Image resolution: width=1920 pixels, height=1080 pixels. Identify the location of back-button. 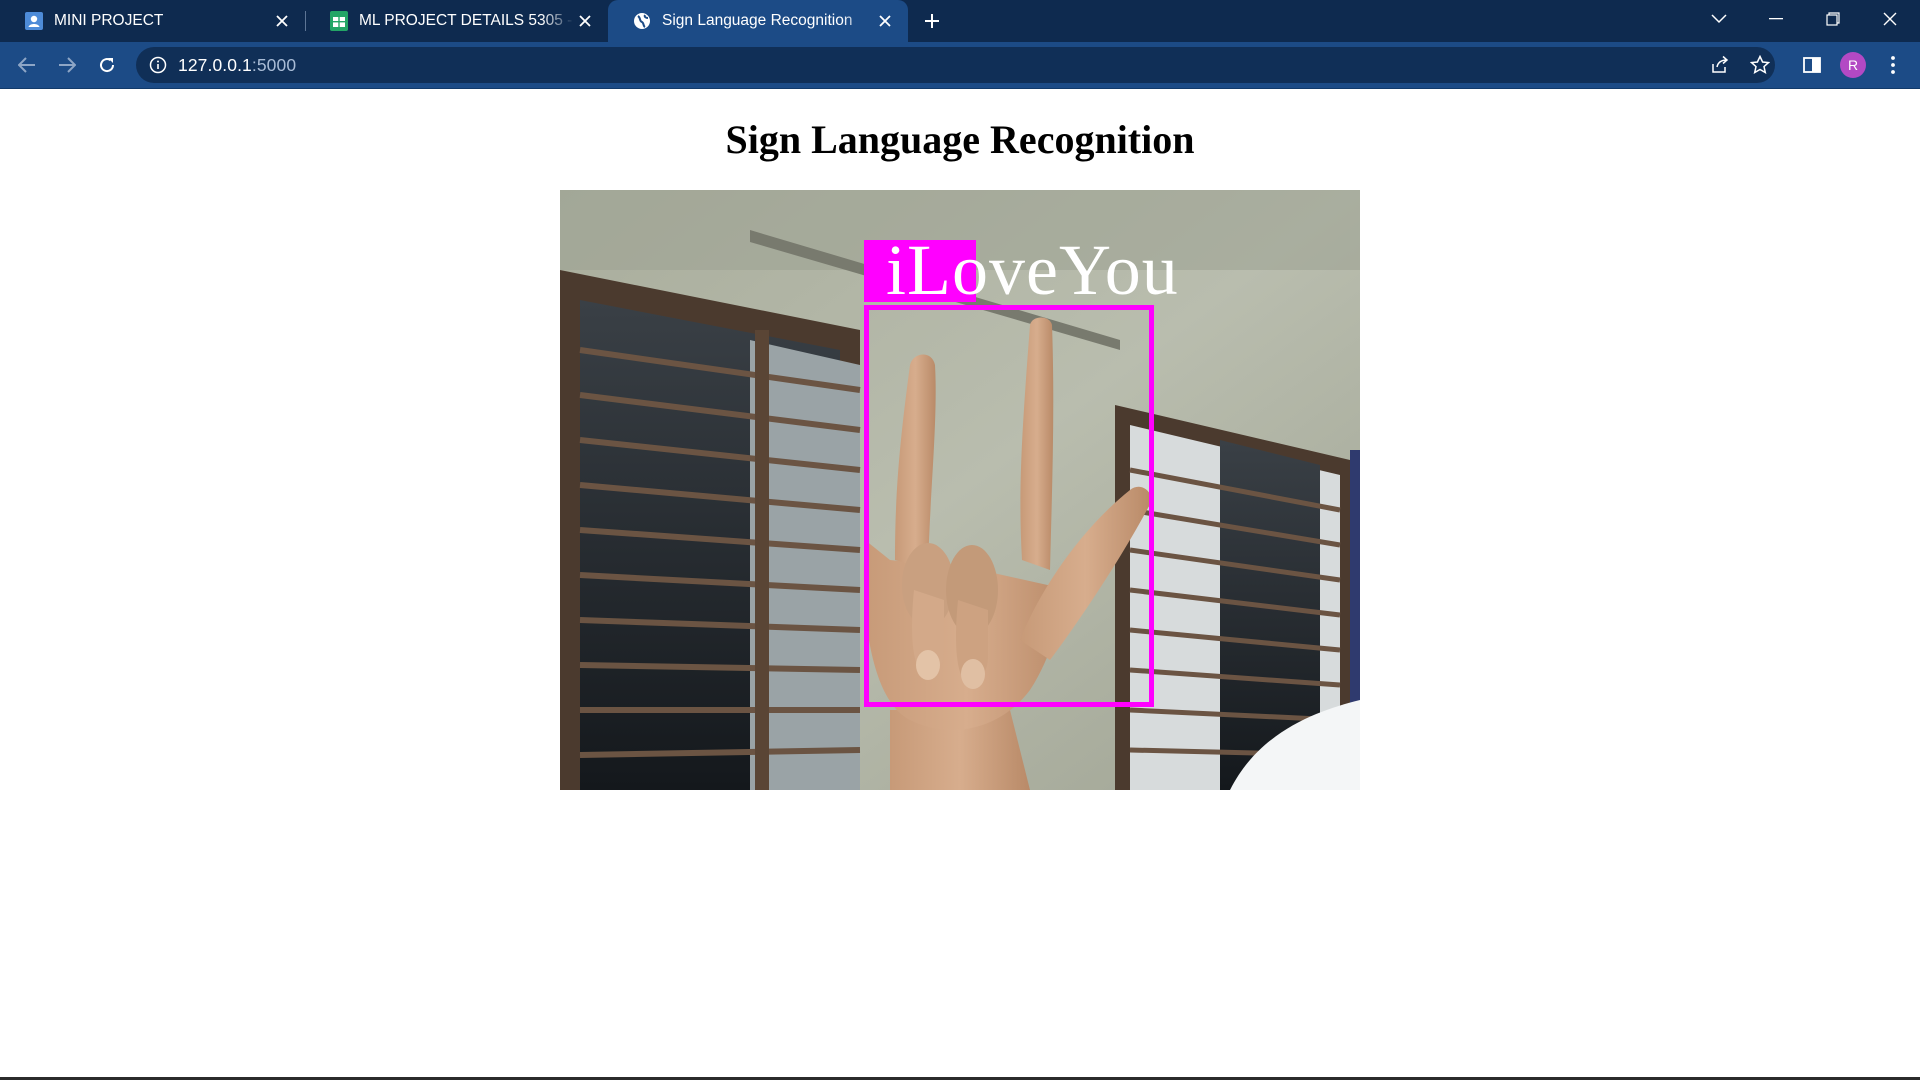
(27, 65).